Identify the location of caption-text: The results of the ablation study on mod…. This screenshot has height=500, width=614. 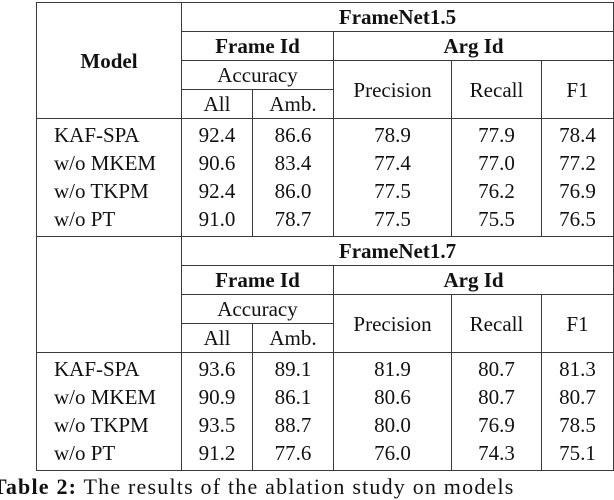
(299, 486).